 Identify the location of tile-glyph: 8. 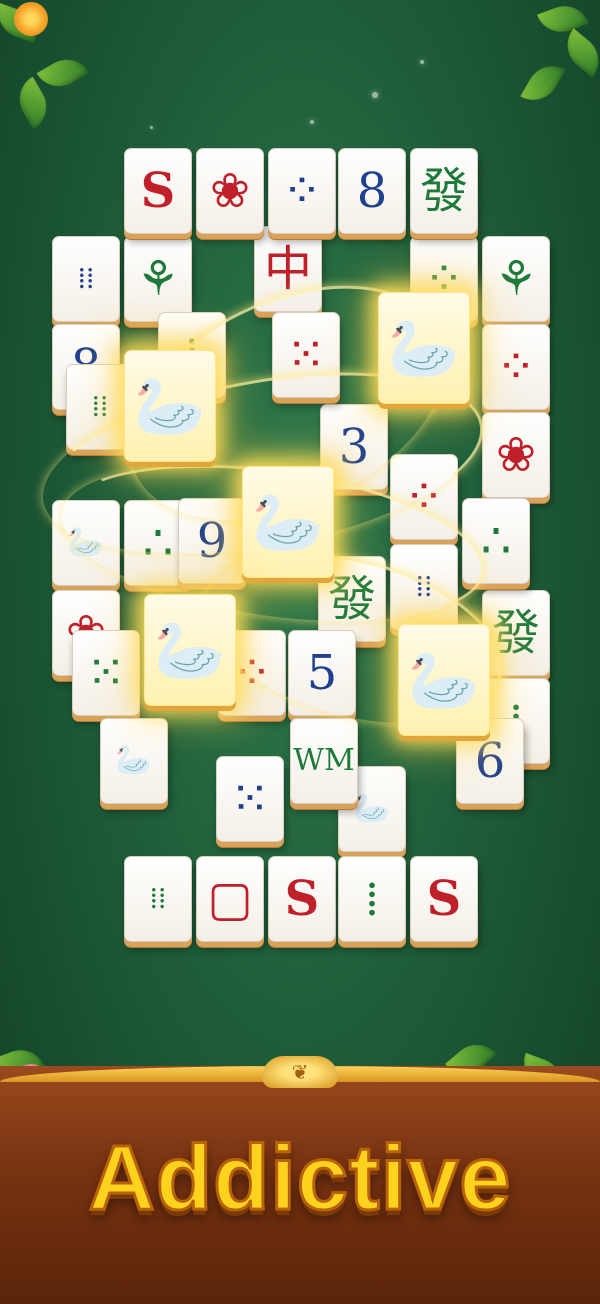
(372, 191).